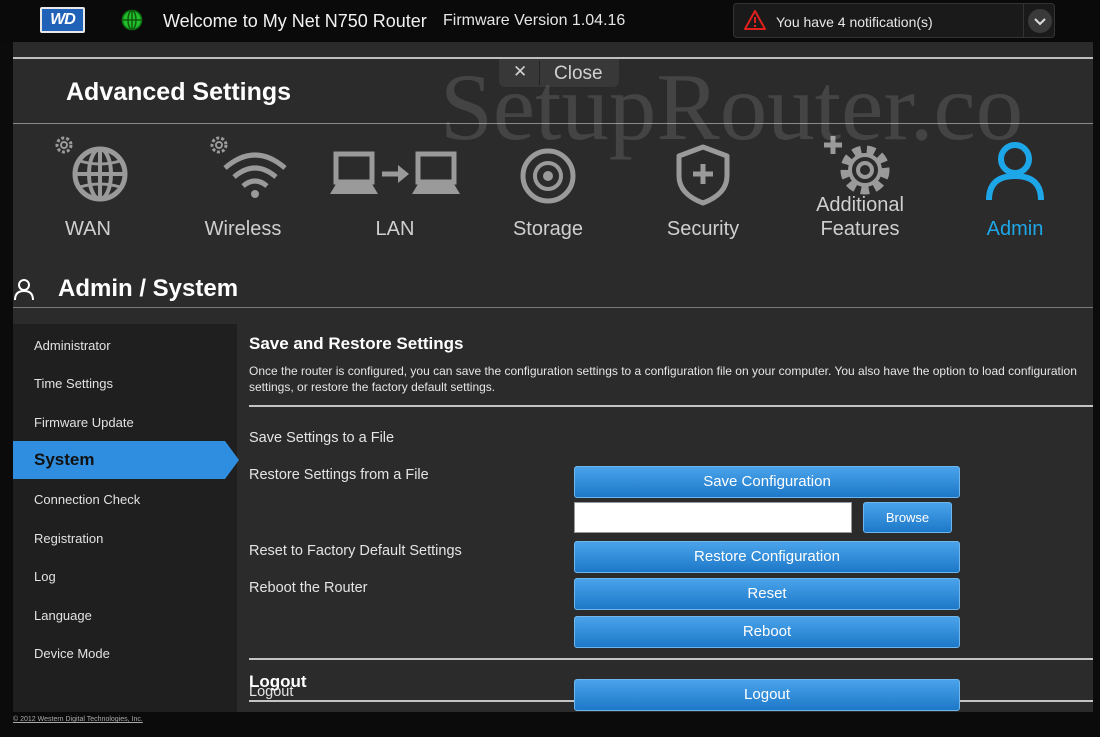 This screenshot has height=737, width=1100. What do you see at coordinates (767, 632) in the screenshot?
I see `reboot-button: Reboot` at bounding box center [767, 632].